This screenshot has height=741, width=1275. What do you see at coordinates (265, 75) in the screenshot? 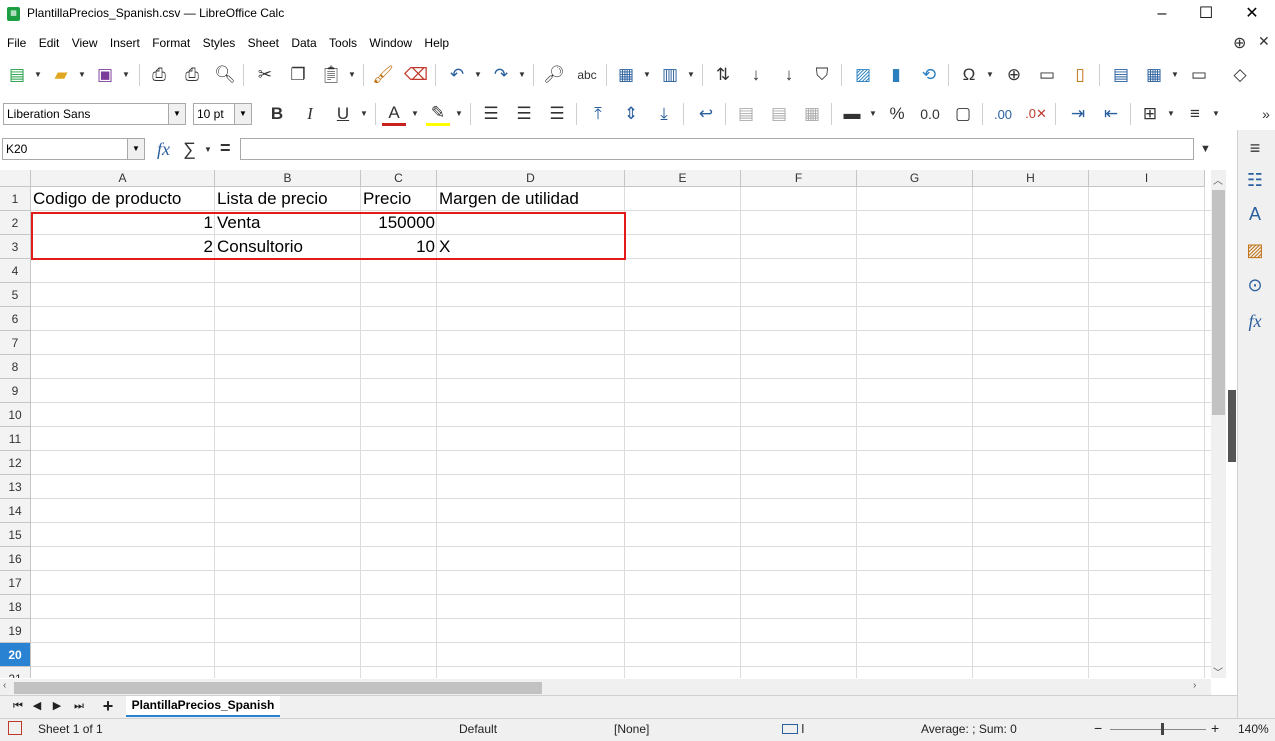
I see `cut-icon: ✂` at bounding box center [265, 75].